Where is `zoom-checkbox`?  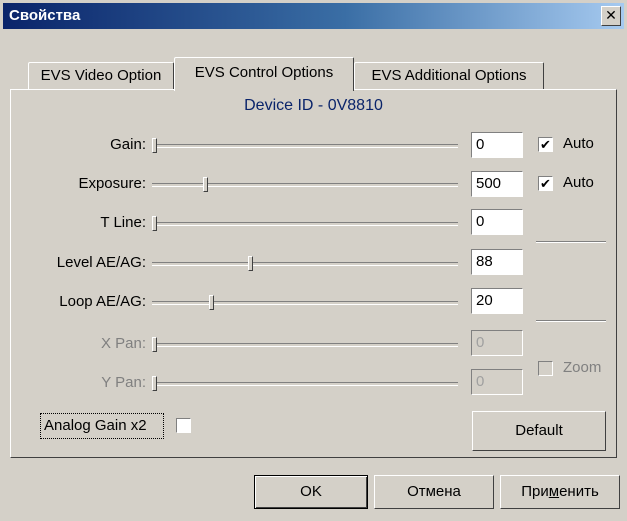 zoom-checkbox is located at coordinates (545, 368).